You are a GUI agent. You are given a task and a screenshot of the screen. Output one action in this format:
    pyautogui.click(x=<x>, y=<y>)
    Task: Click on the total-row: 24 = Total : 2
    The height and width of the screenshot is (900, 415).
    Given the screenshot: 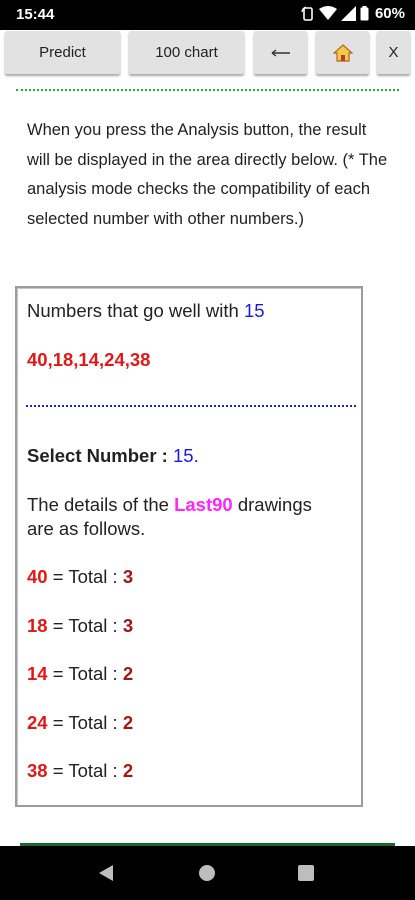 What is the action you would take?
    pyautogui.click(x=80, y=723)
    